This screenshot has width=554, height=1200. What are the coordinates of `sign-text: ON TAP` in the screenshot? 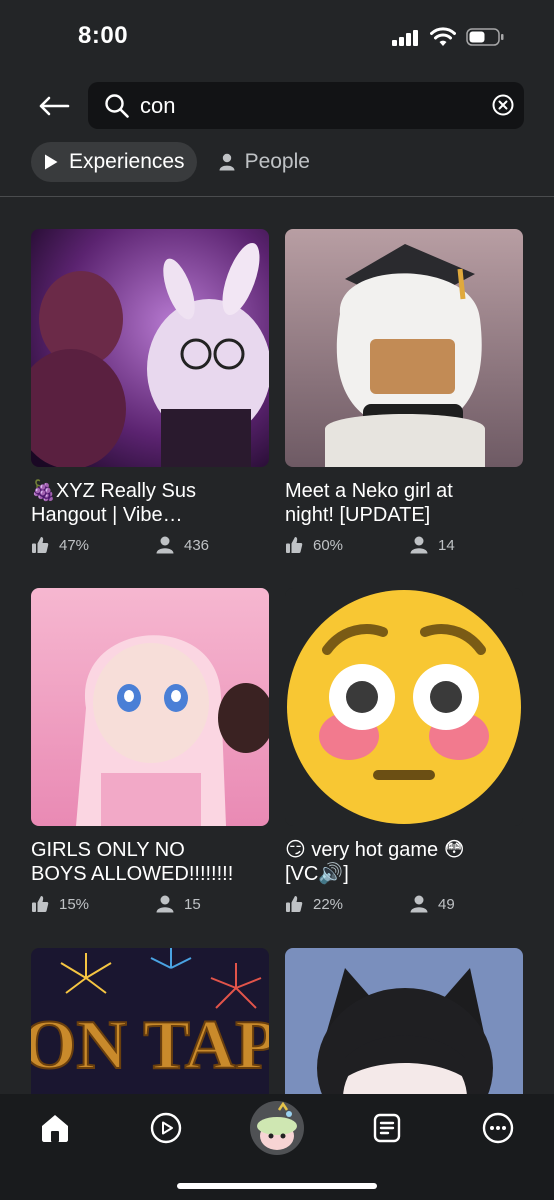 It's located at (150, 1045).